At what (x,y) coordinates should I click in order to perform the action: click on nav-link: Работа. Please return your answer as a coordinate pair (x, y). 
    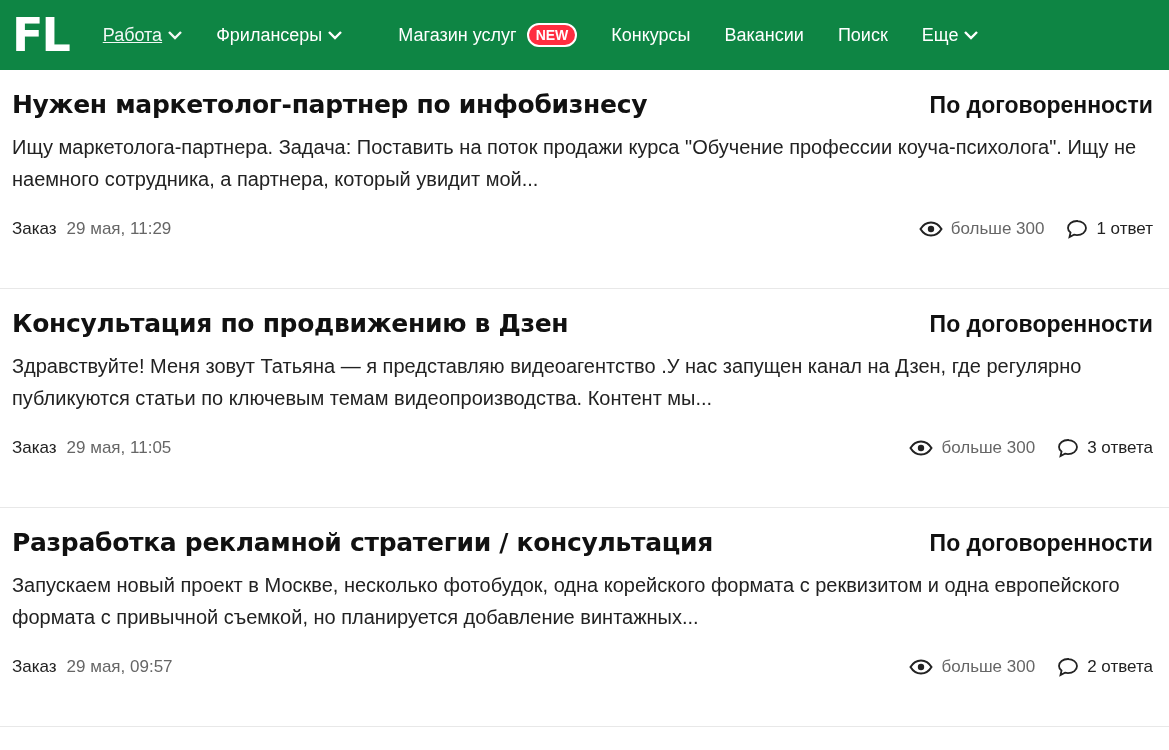
    Looking at the image, I should click on (142, 35).